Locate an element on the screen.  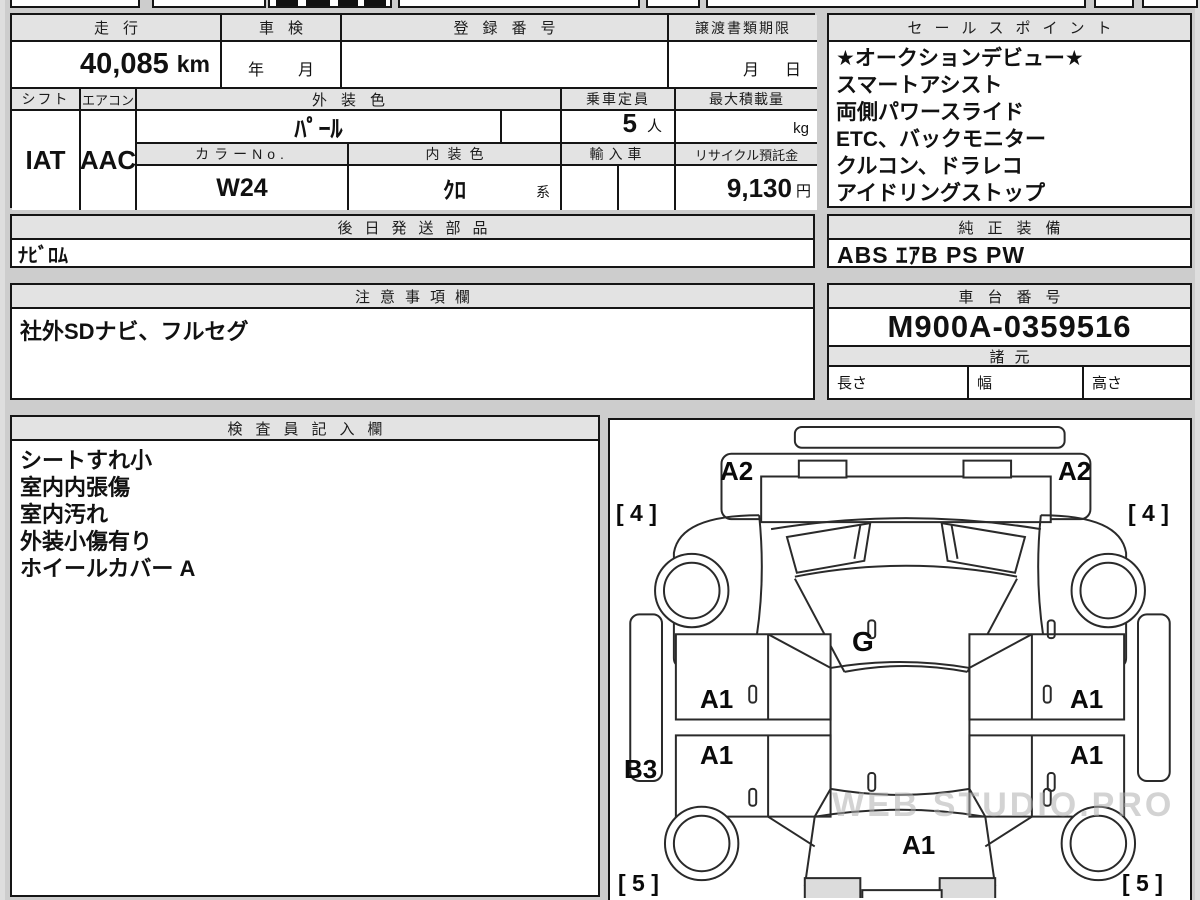
import-header: 輸入車 is located at coordinates (617, 153).